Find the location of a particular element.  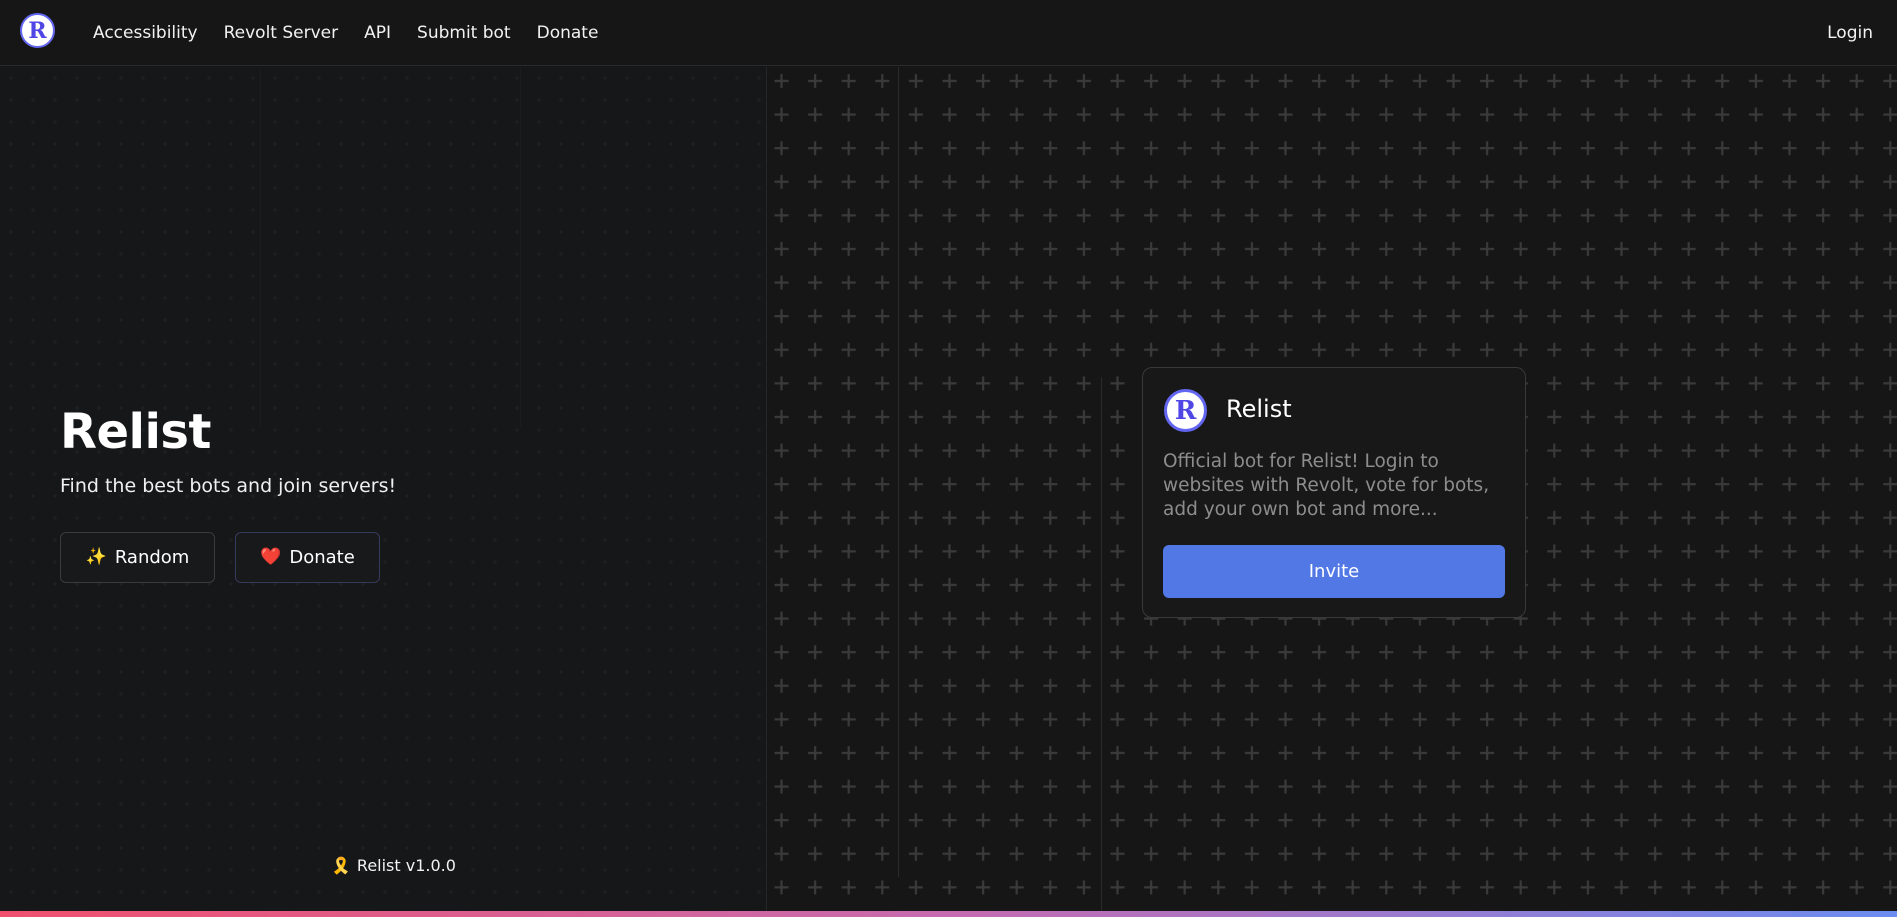

nav-link-revolt-server: Revolt Server is located at coordinates (281, 33).